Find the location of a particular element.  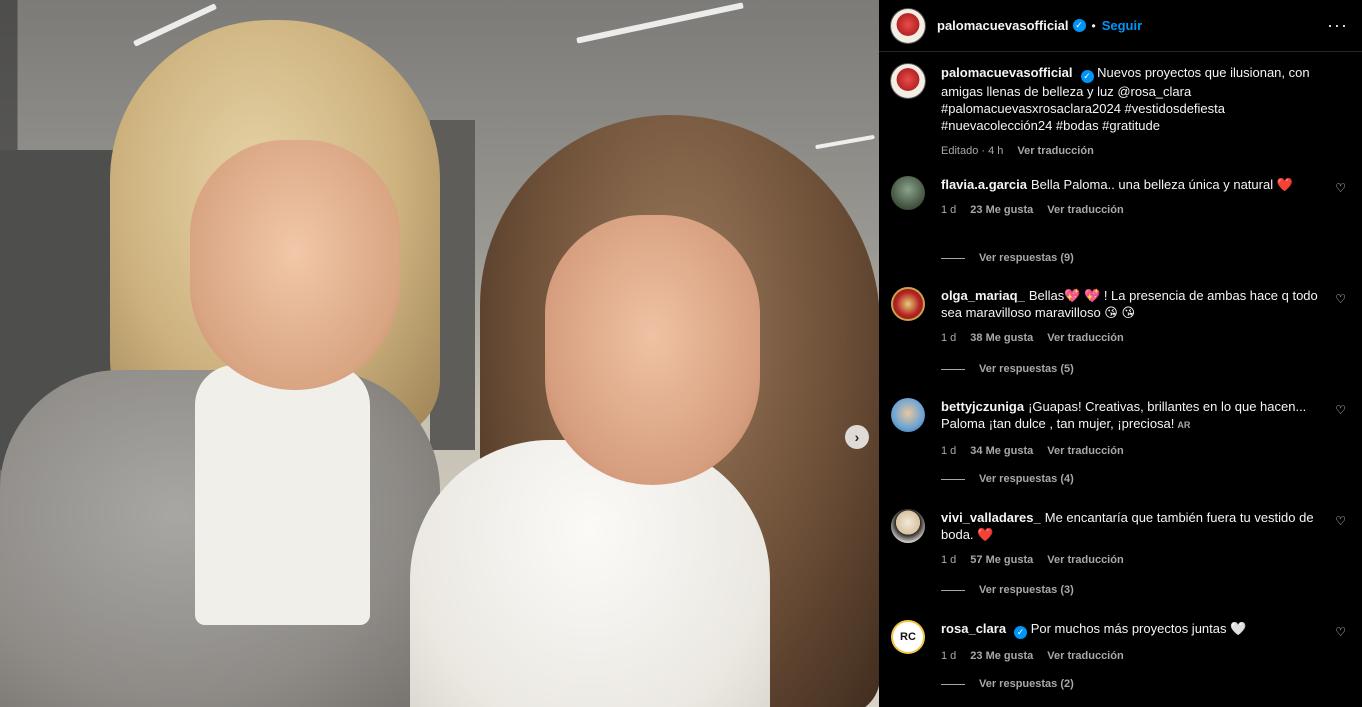

view-replies-button: Ver respuestas (9) is located at coordinates (1007, 258).